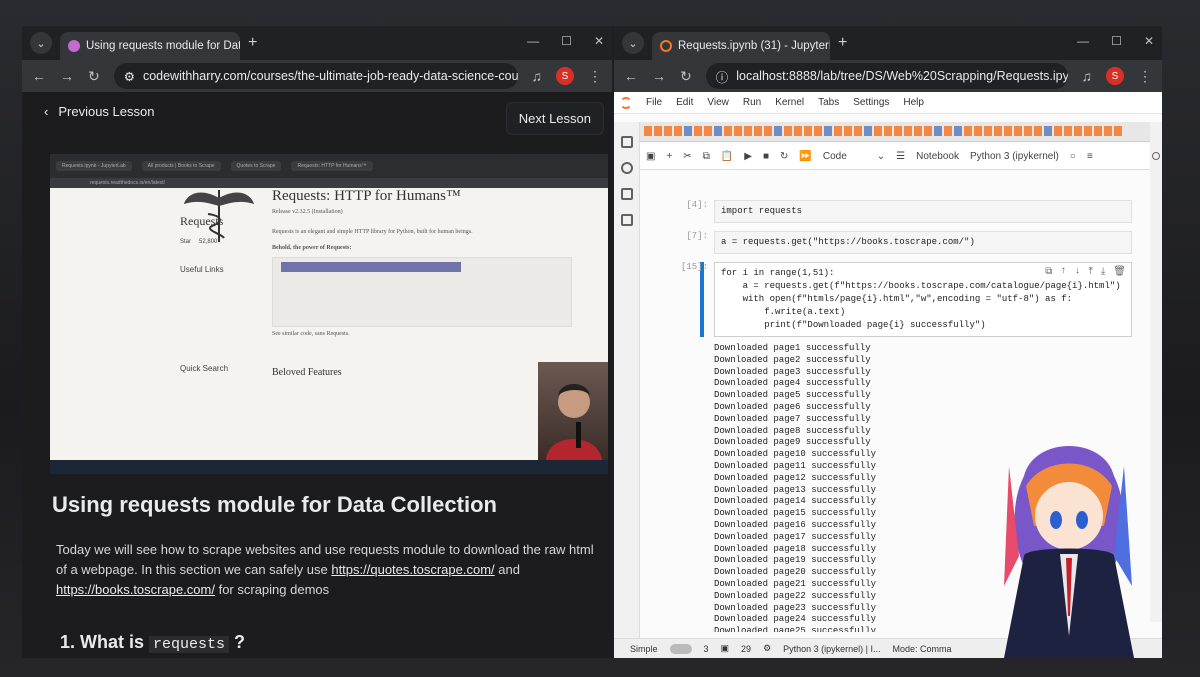  What do you see at coordinates (900, 156) in the screenshot?
I see `property-inspector-icon: ☰` at bounding box center [900, 156].